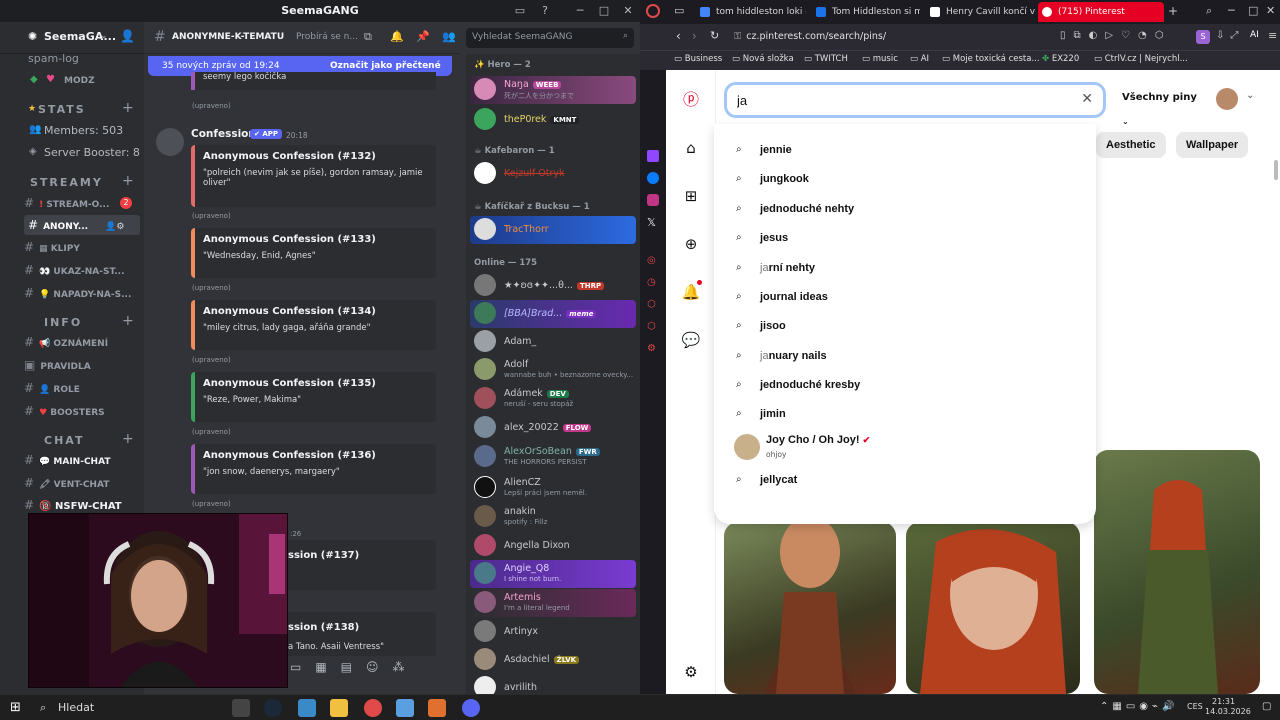 This screenshot has height=720, width=1280. What do you see at coordinates (82, 225) in the screenshot?
I see `channel-anonymne: # ANONY... 👤⚙` at bounding box center [82, 225].